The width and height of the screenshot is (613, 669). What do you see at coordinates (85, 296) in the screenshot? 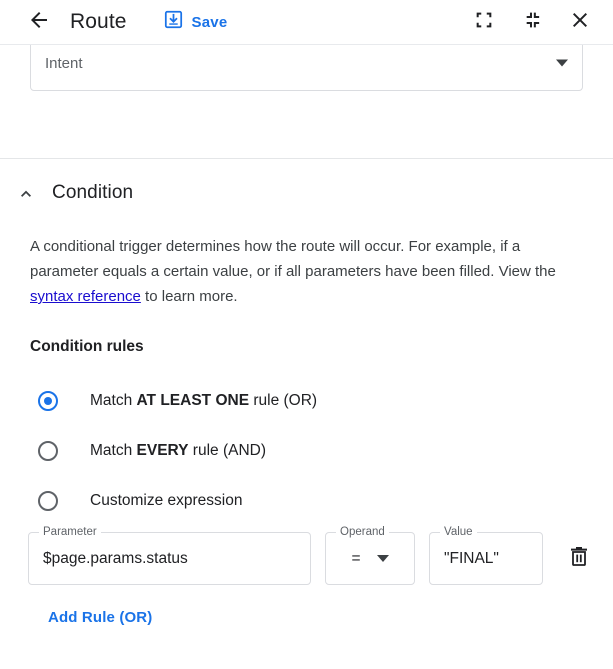
I see `syntax-reference-link: syntax reference` at bounding box center [85, 296].